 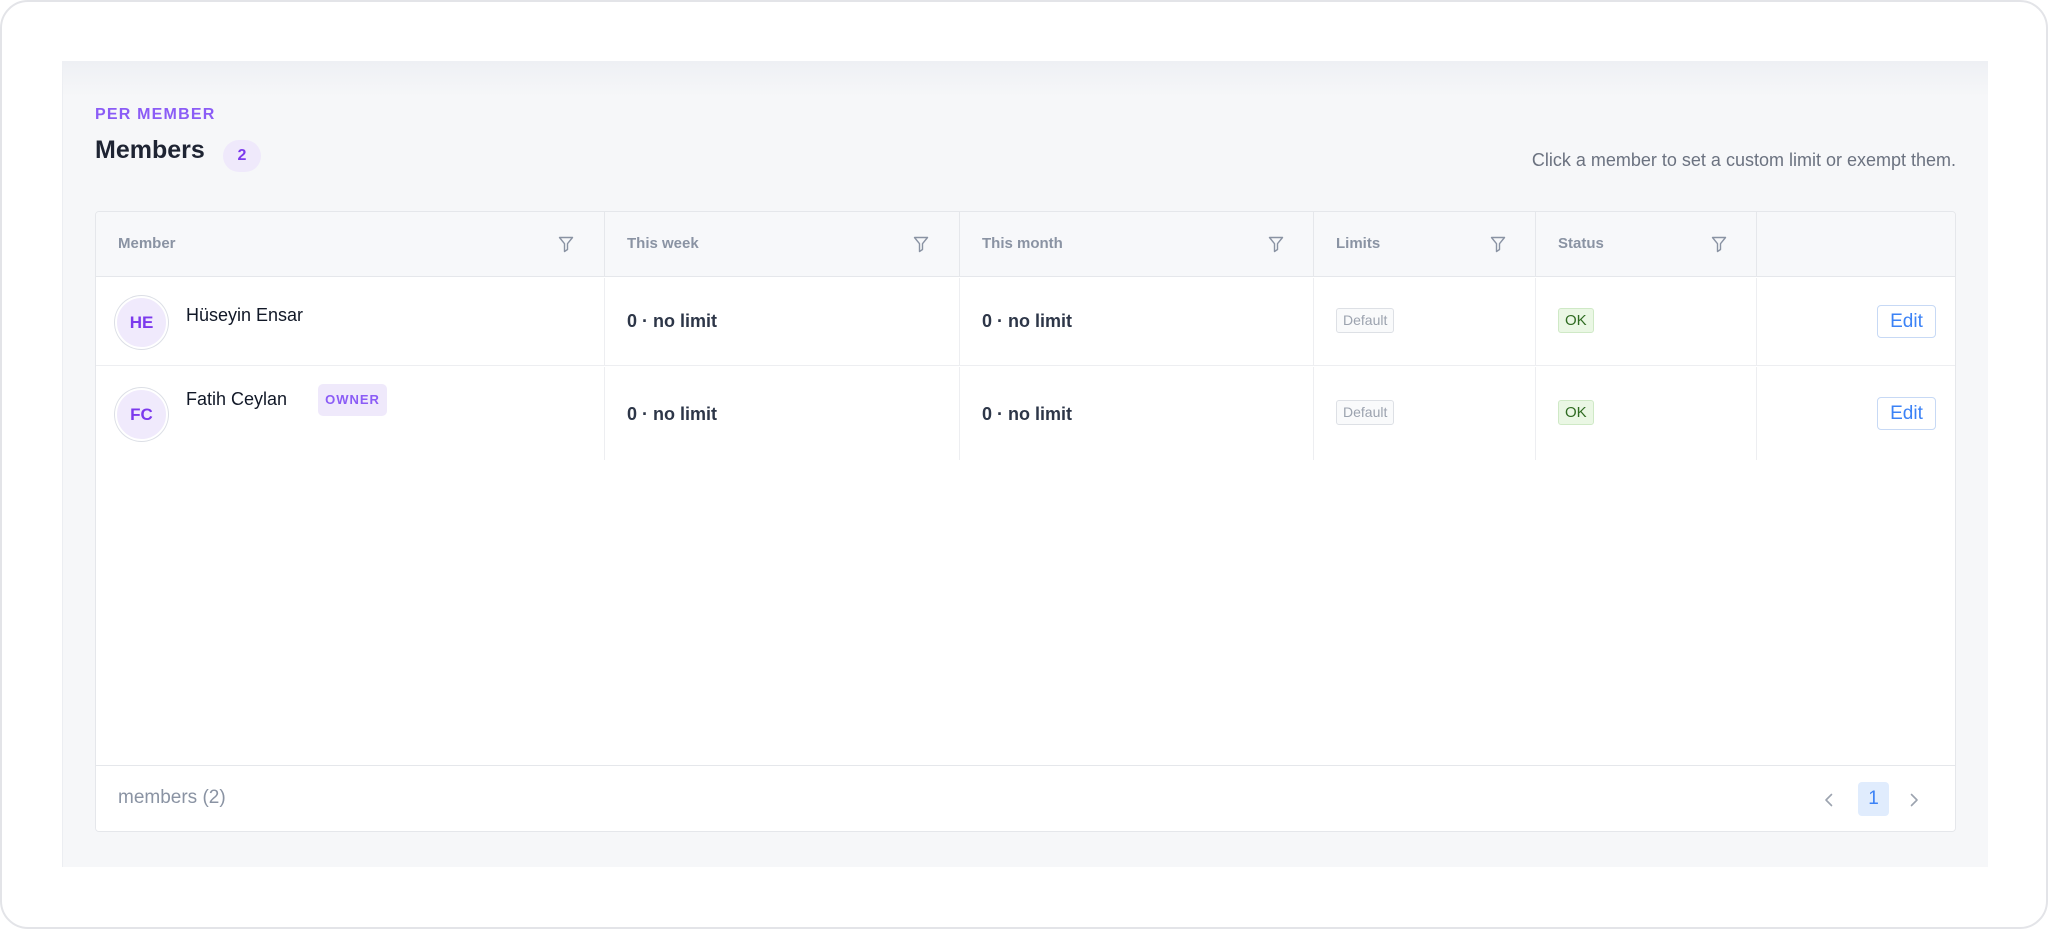 I want to click on column-label: This month, so click(x=1022, y=243).